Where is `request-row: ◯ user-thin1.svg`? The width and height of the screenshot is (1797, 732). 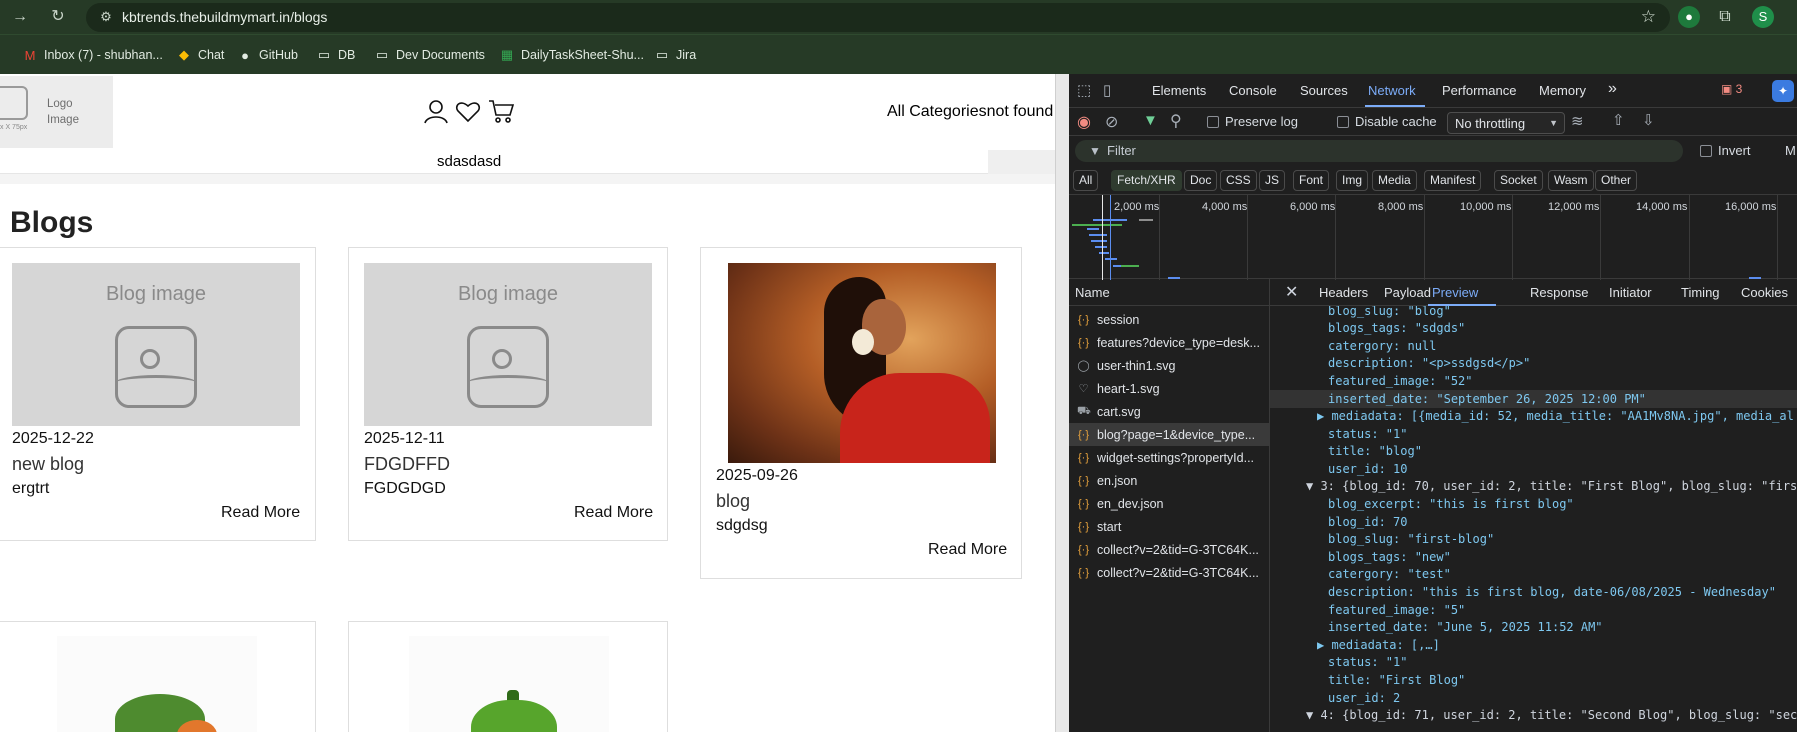 request-row: ◯ user-thin1.svg is located at coordinates (1169, 365).